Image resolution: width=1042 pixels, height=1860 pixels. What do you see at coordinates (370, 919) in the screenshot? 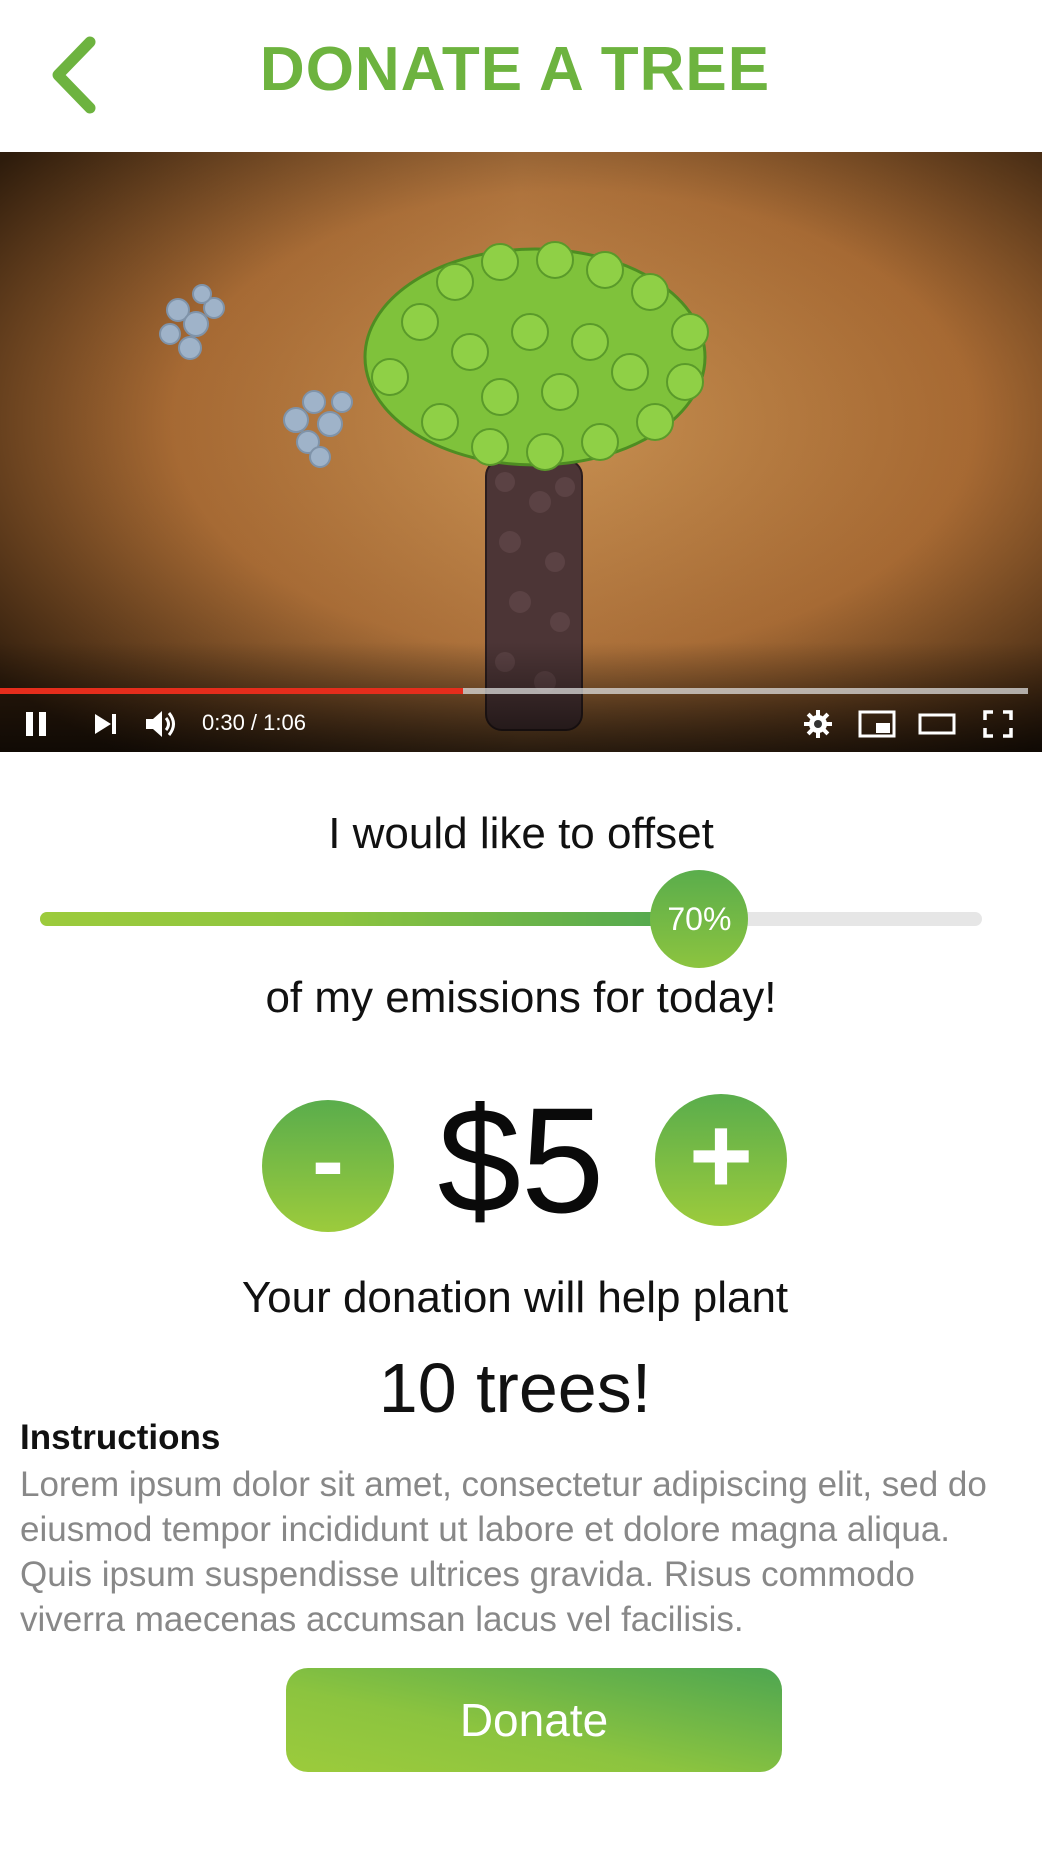
I see `slider-fill` at bounding box center [370, 919].